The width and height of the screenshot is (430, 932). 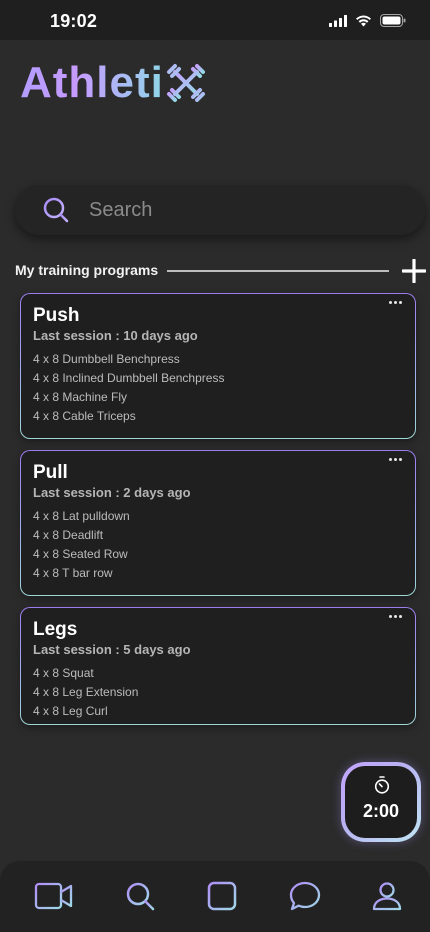 I want to click on section-header: My training programs, so click(x=220, y=271).